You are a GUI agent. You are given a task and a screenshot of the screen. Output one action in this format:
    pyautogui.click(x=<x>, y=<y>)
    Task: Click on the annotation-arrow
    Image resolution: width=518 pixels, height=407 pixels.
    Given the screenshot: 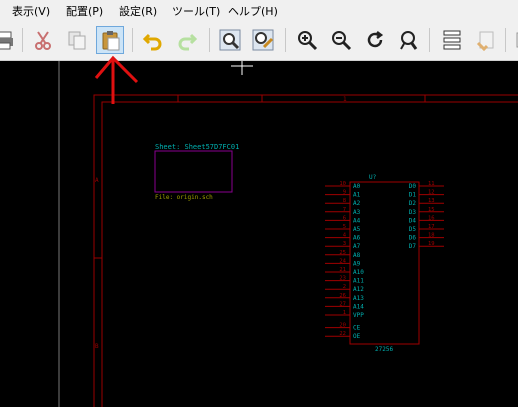 What is the action you would take?
    pyautogui.click(x=116, y=79)
    